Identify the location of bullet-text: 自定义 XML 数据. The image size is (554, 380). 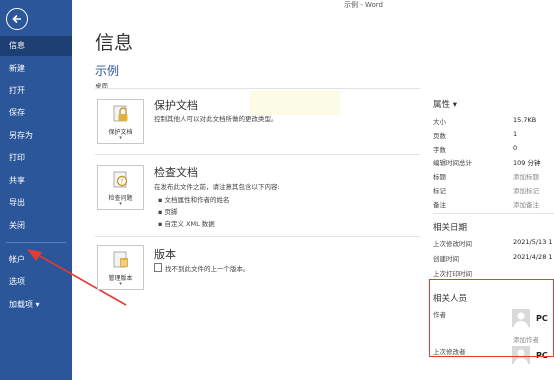
(189, 224).